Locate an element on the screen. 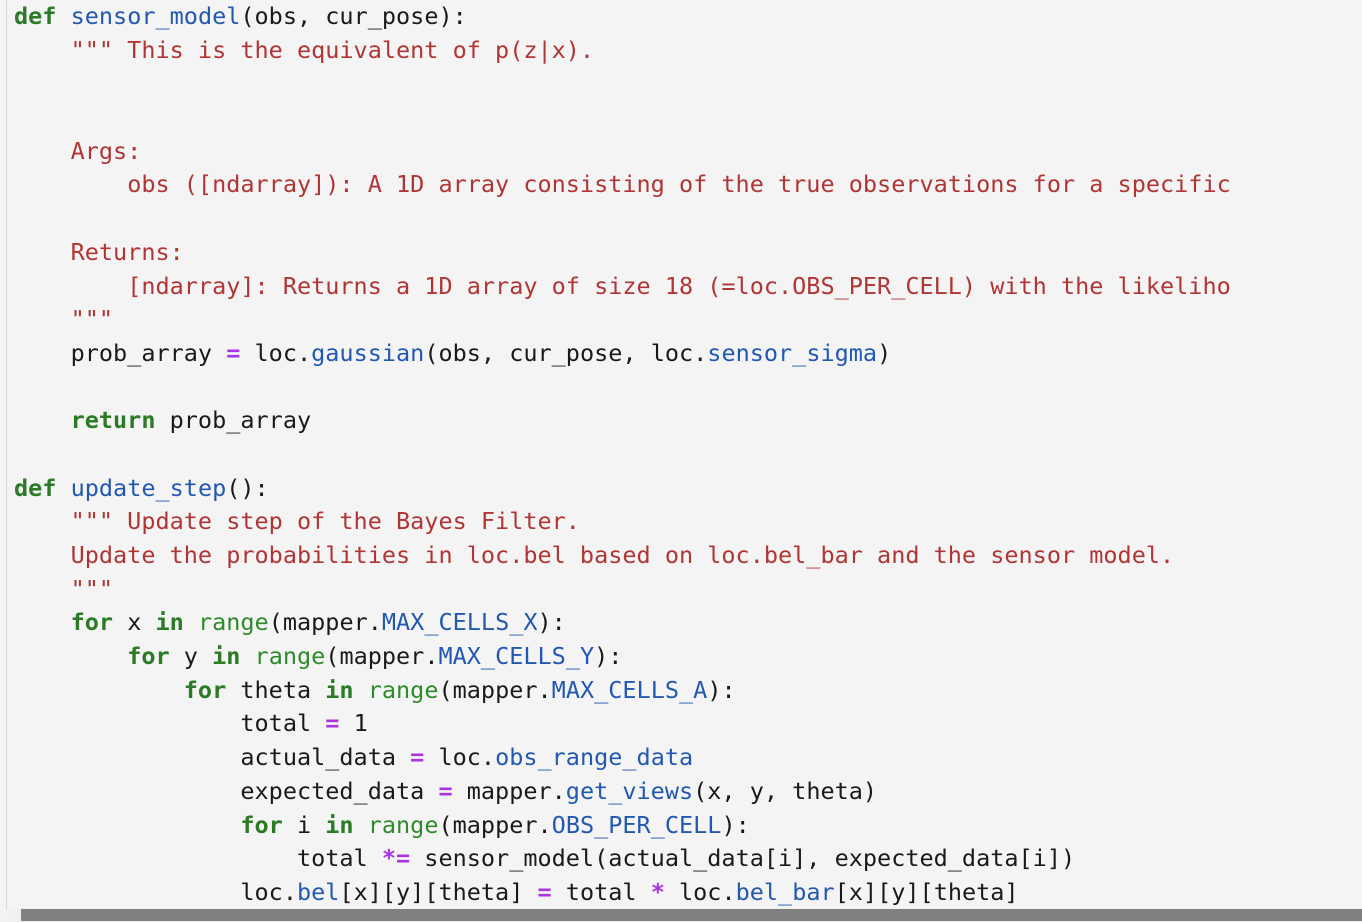 This screenshot has height=922, width=1362. code-line: def update_step(): is located at coordinates (622, 489).